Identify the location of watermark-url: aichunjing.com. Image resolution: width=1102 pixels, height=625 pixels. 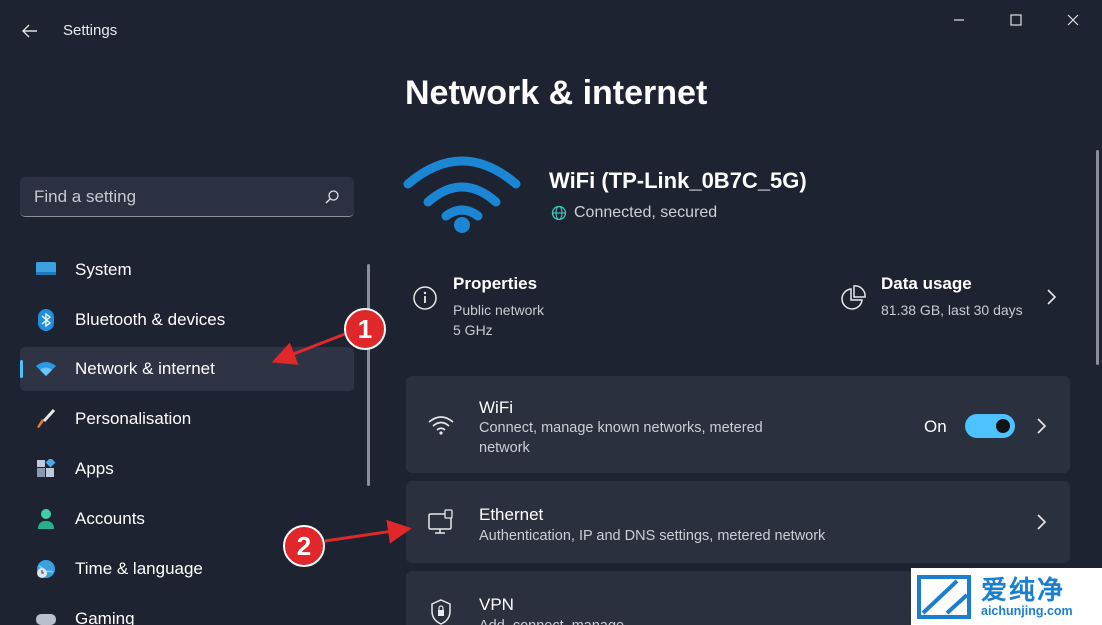
(1027, 610).